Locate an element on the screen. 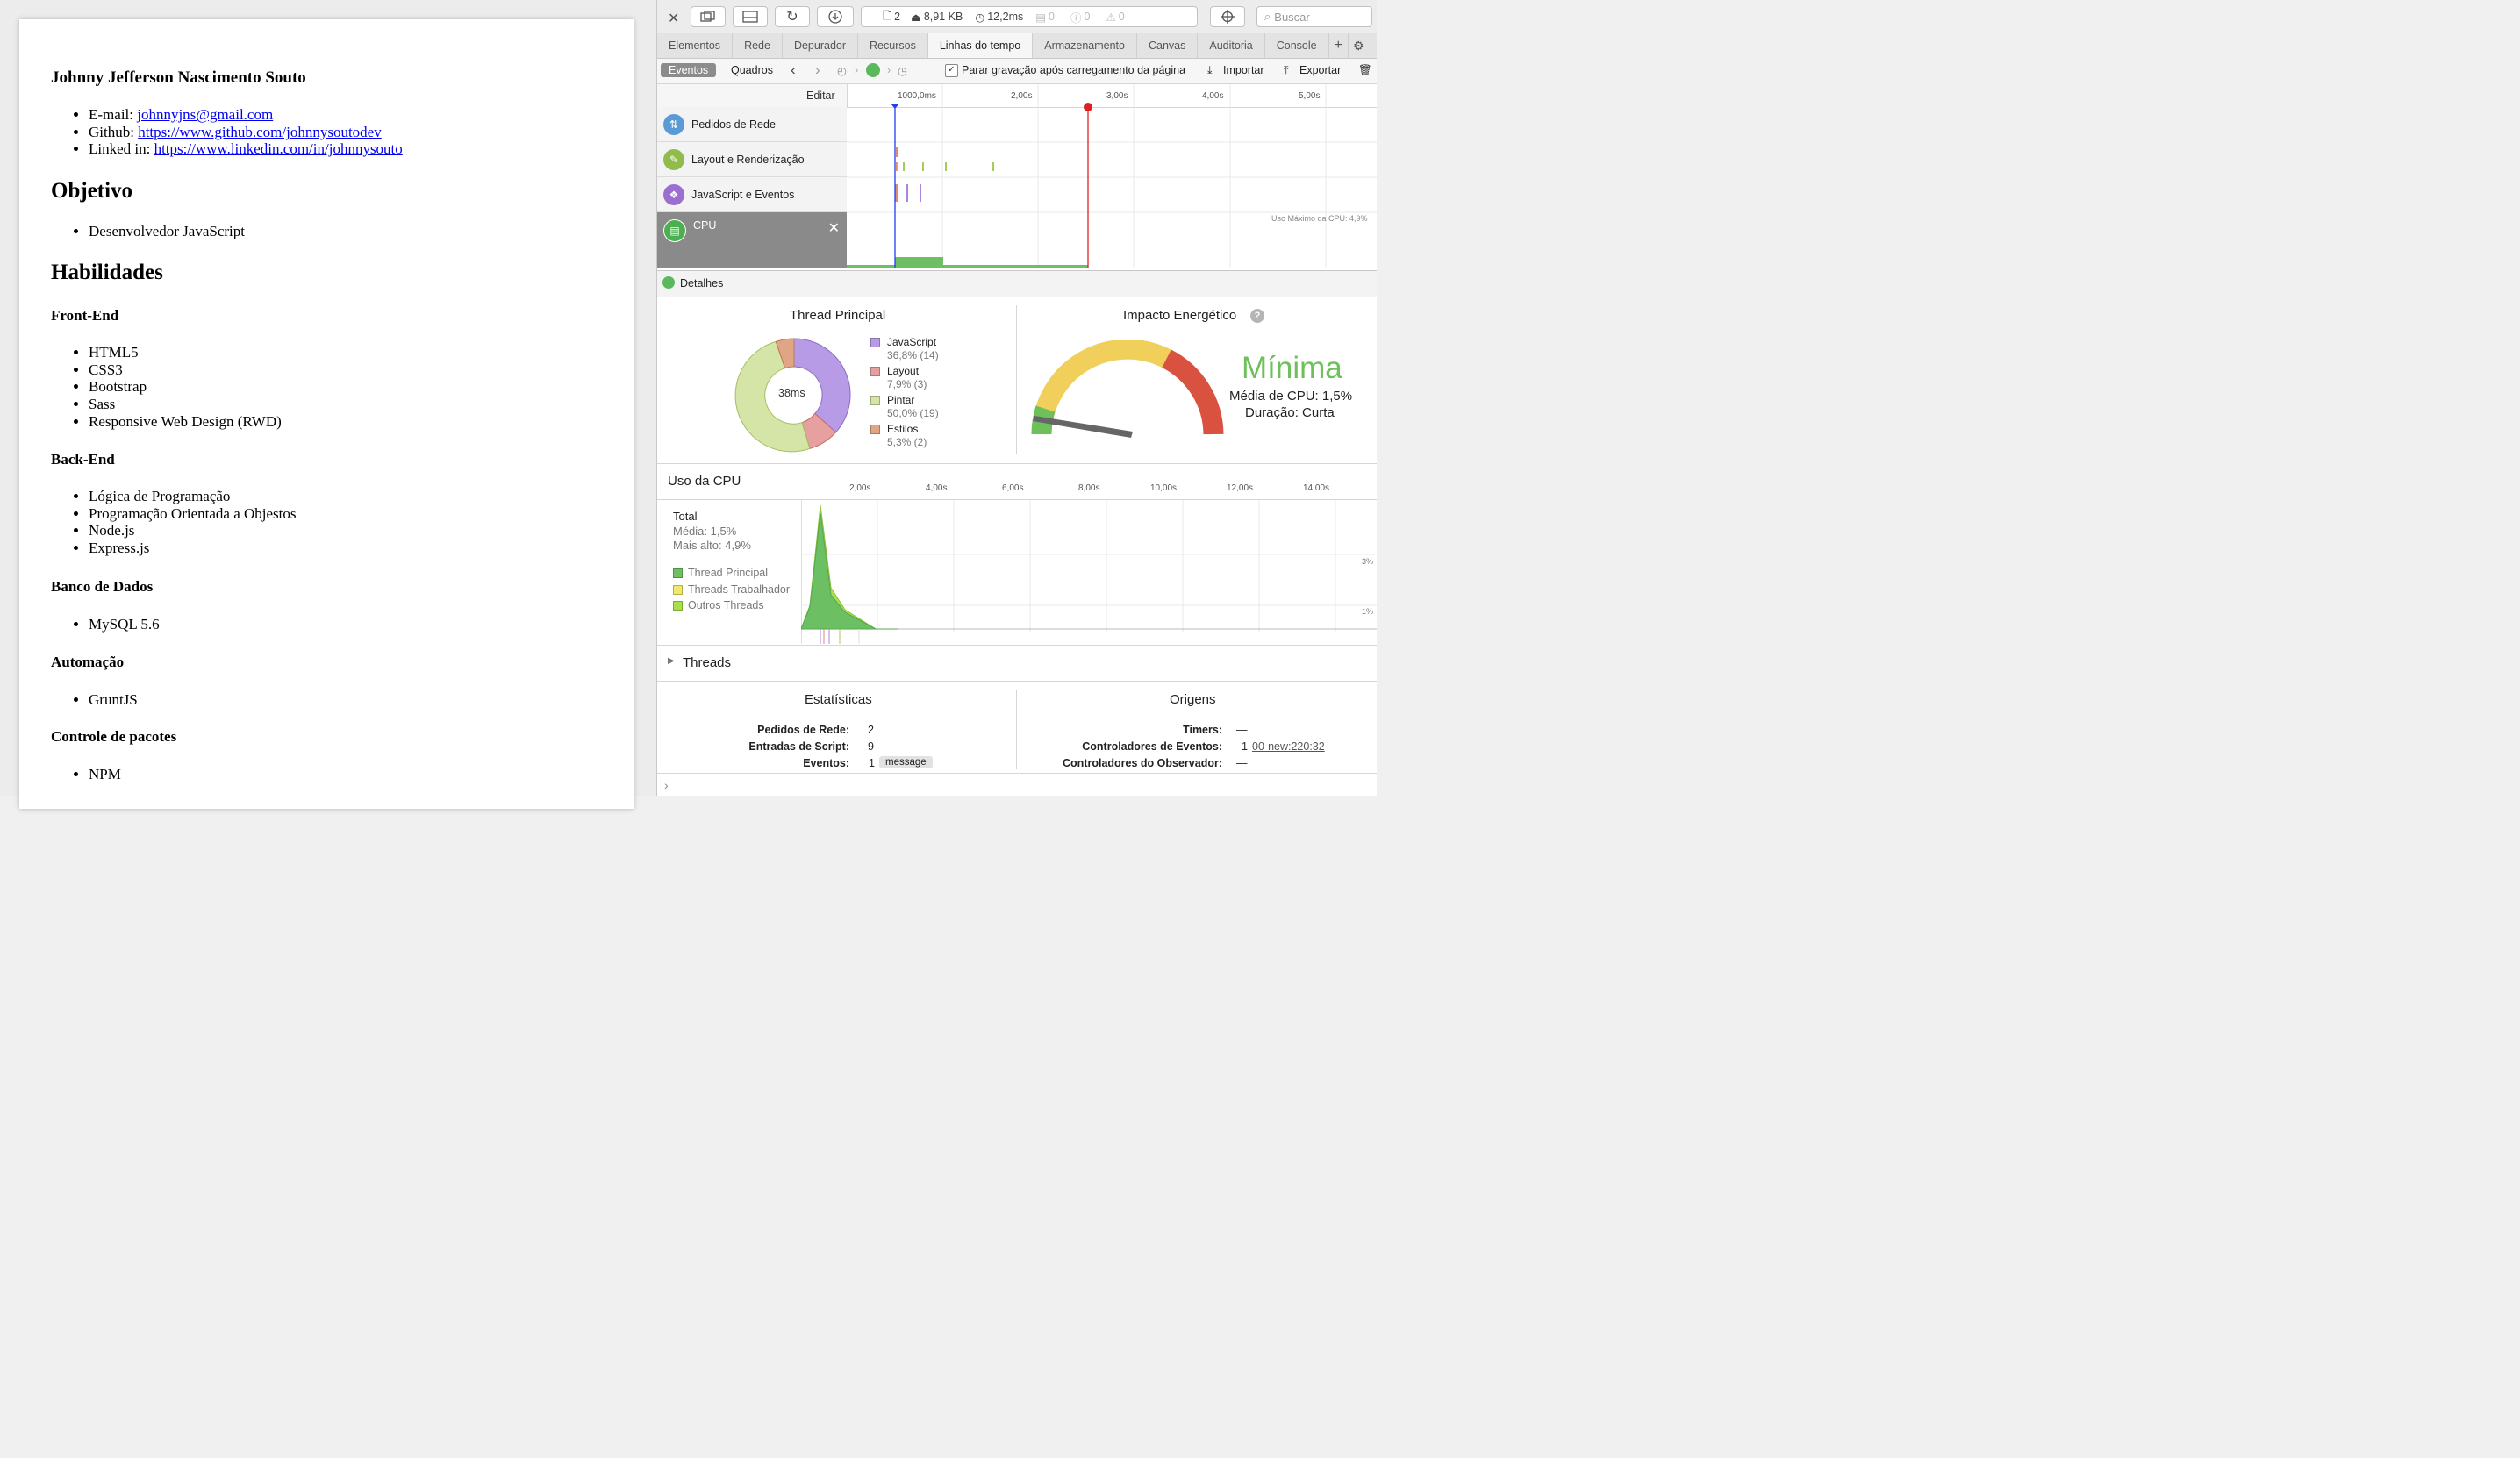 The height and width of the screenshot is (1458, 2520). row-network-requests: ⇅ Pedidos de Rede is located at coordinates (752, 124).